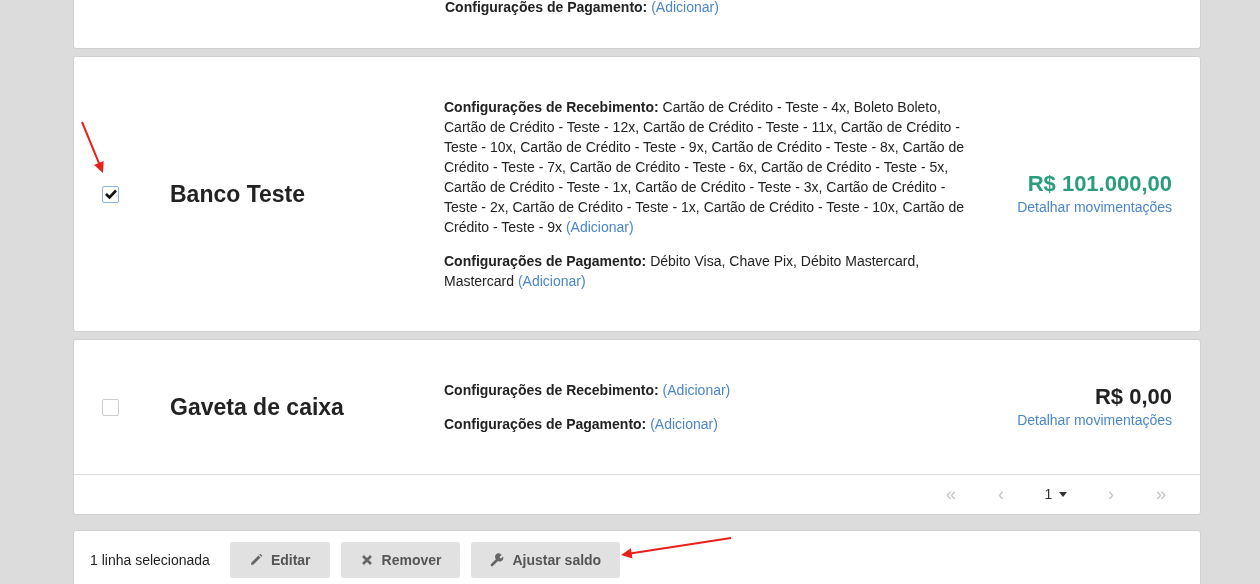  Describe the element at coordinates (400, 560) in the screenshot. I see `remove-button: Remover` at that location.